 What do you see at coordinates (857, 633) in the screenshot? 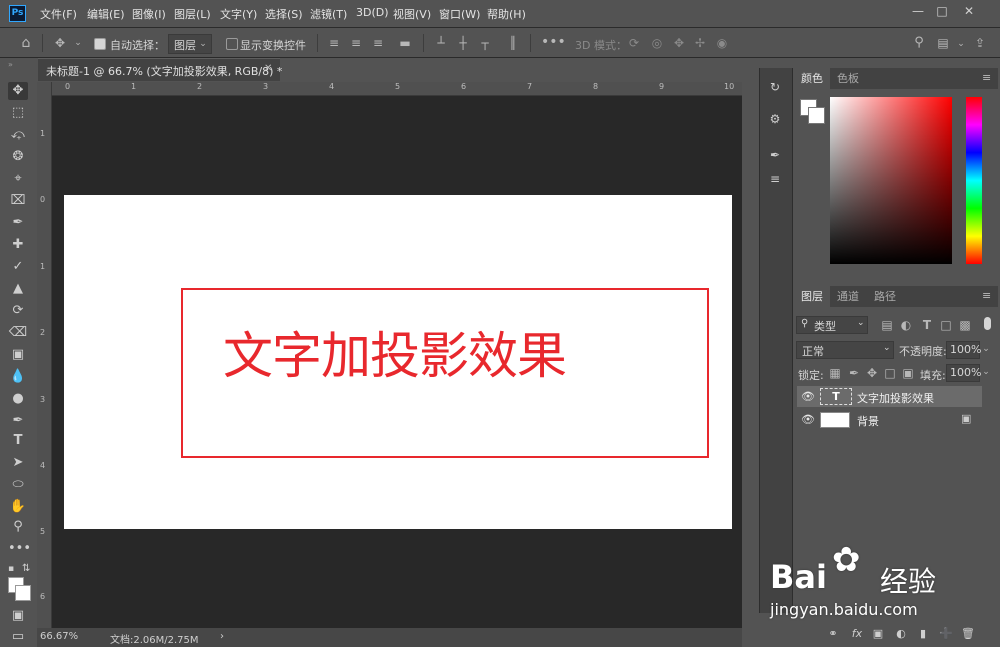
I see `fx-icon: fx` at bounding box center [857, 633].